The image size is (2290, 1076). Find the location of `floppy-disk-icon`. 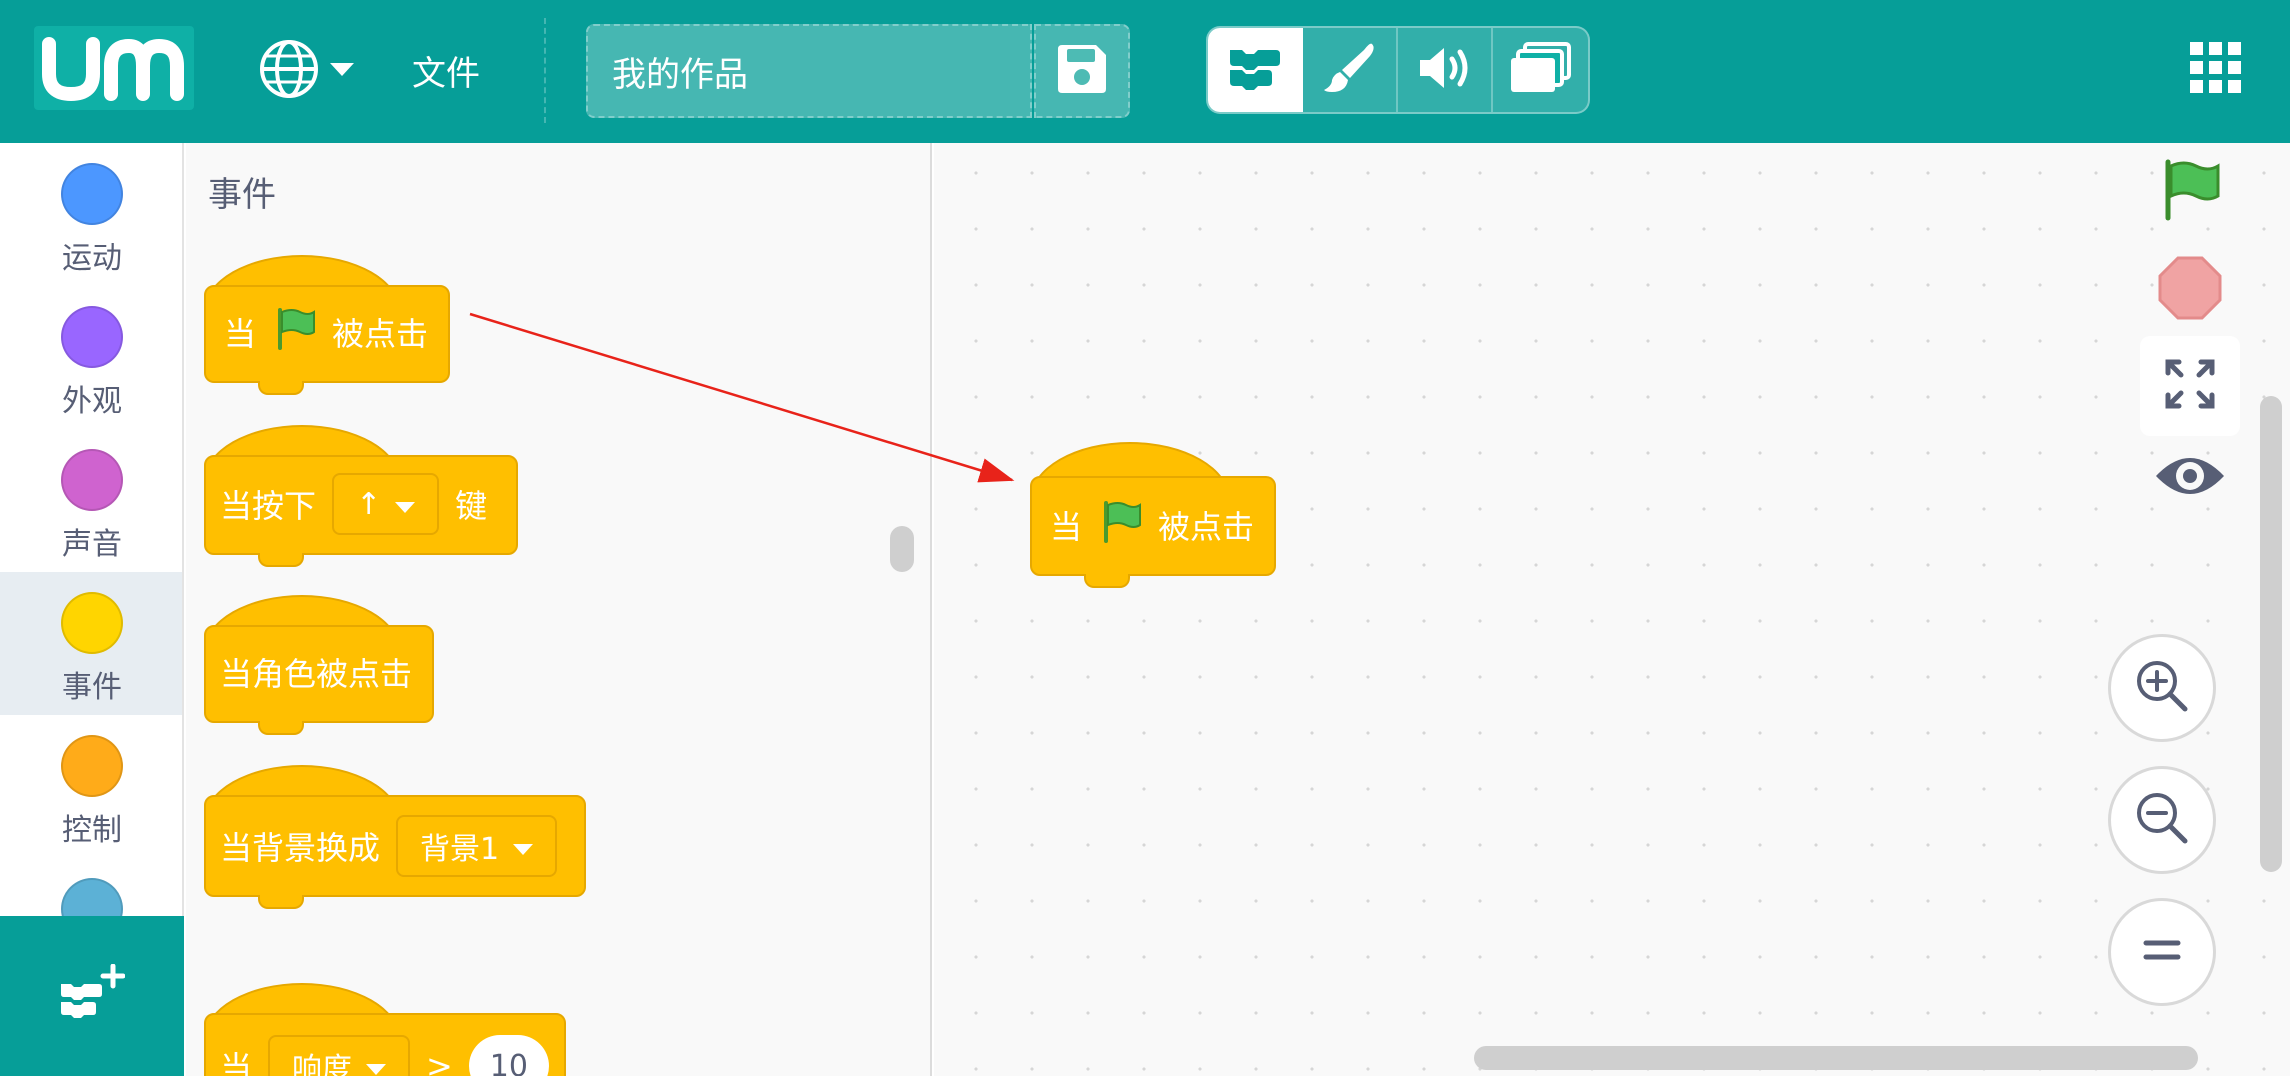

floppy-disk-icon is located at coordinates (1082, 71).